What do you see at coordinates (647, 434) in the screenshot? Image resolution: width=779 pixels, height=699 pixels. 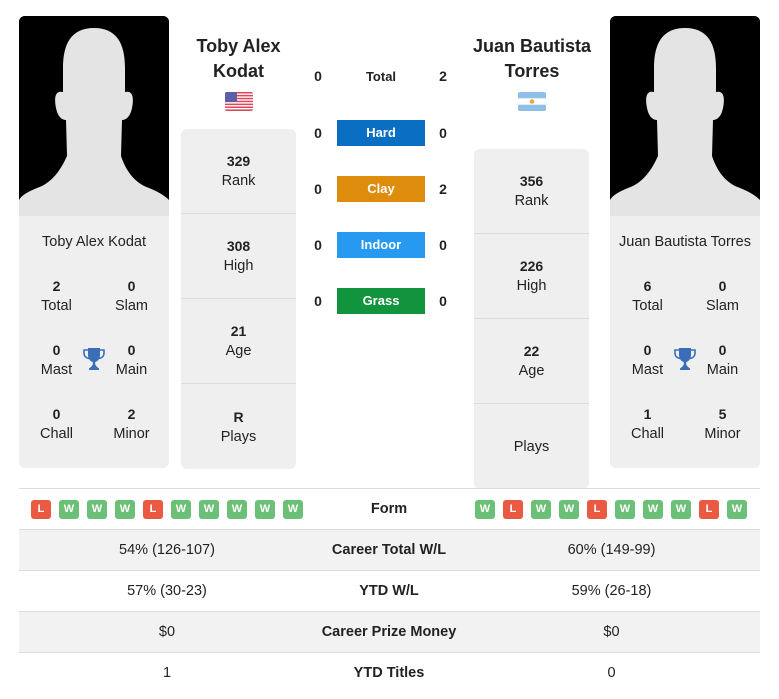 I see `titles-chall-label: Chall` at bounding box center [647, 434].